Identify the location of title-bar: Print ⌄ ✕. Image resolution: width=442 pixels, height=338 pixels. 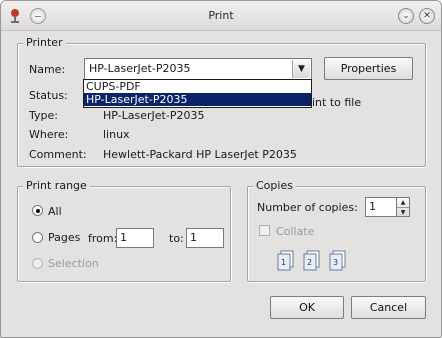
(221, 16).